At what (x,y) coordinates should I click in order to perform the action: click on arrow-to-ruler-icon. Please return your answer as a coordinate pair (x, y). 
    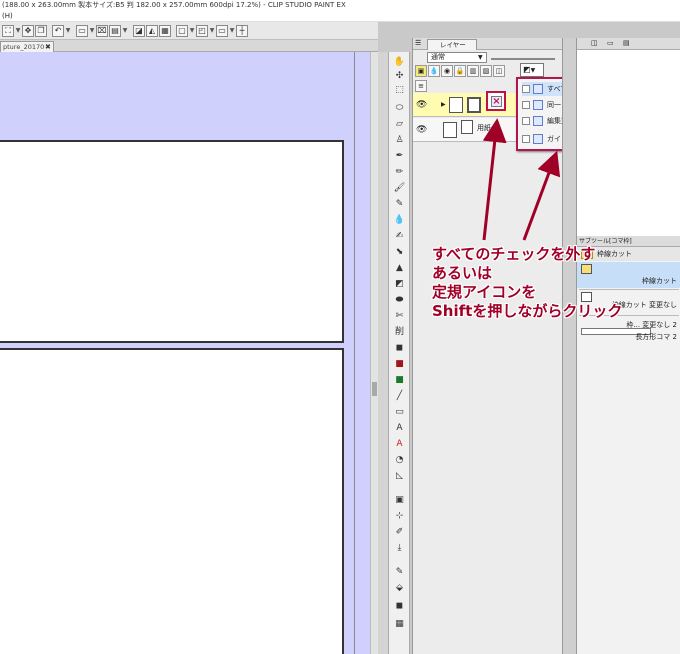
    Looking at the image, I should click on (494, 179).